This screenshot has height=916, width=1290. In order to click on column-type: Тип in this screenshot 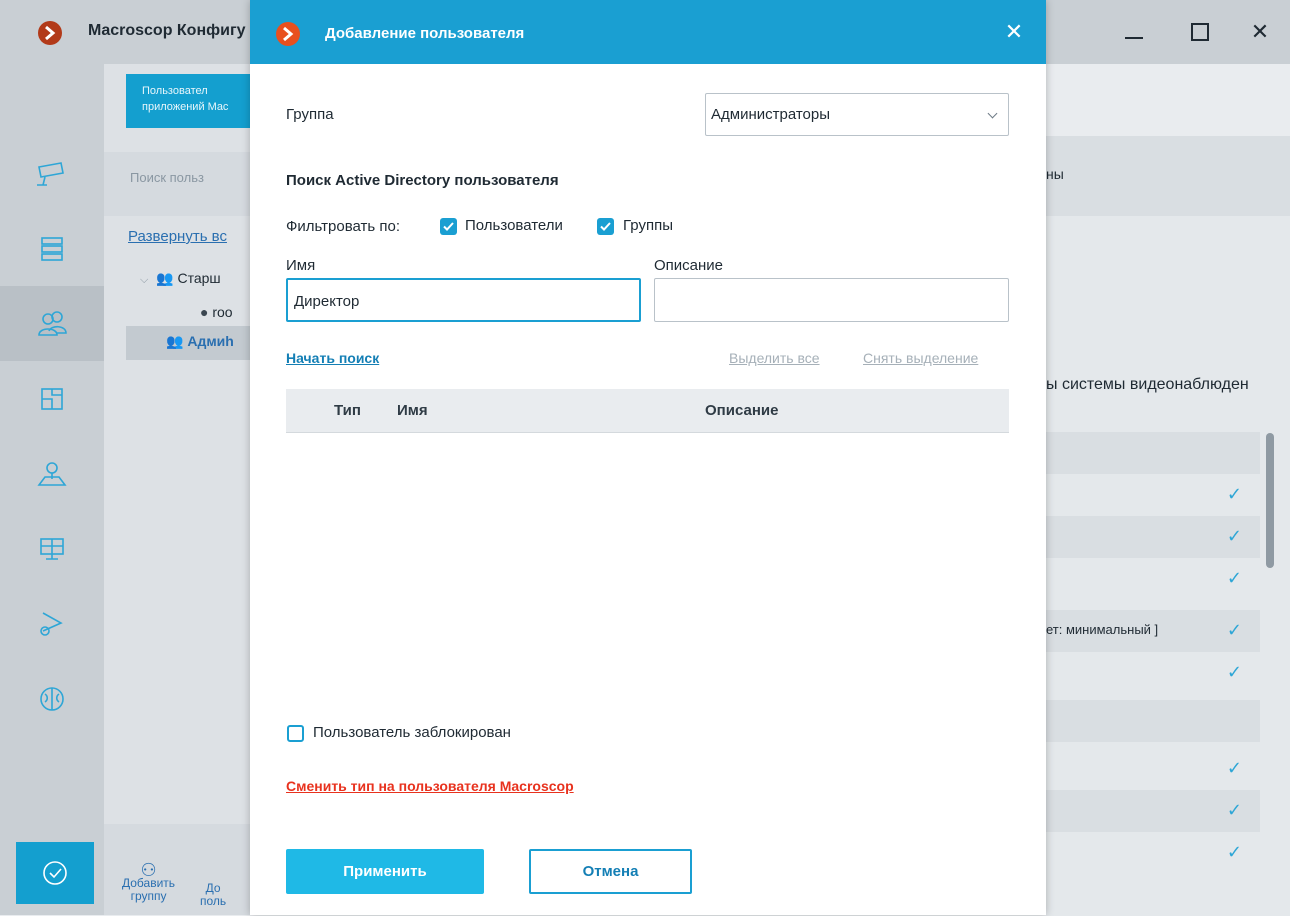, I will do `click(347, 410)`.